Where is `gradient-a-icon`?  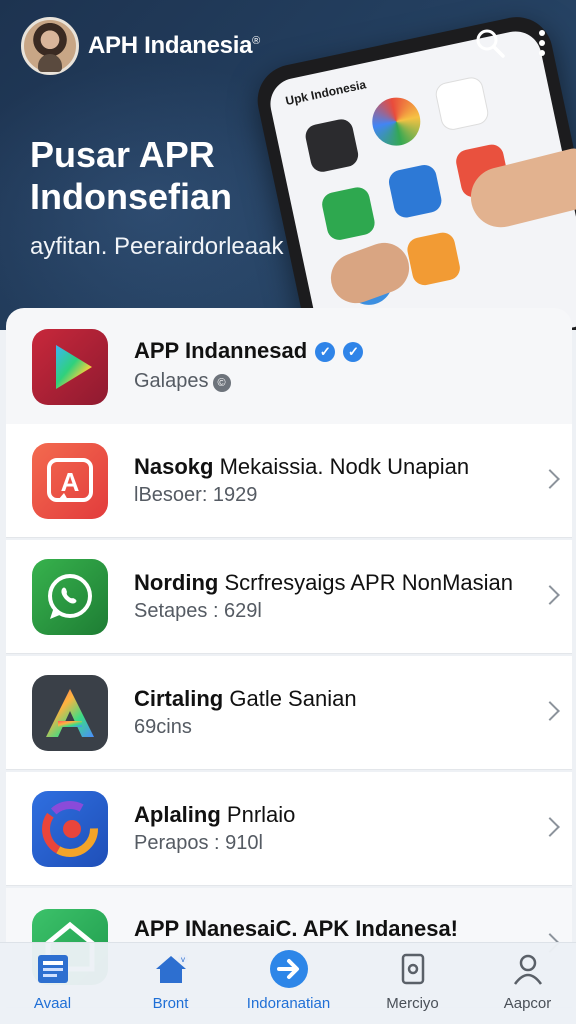
gradient-a-icon is located at coordinates (70, 713).